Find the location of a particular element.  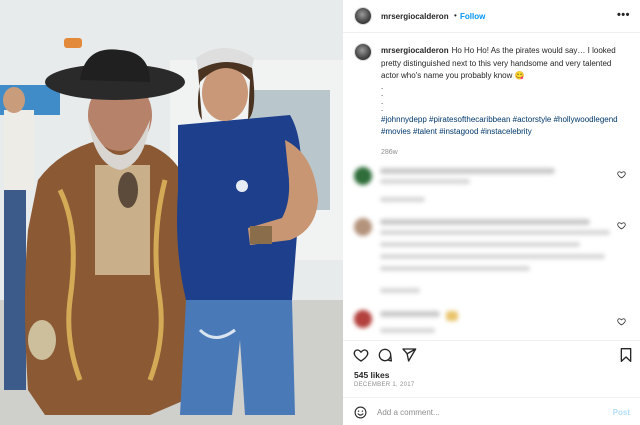

likes-count: 545 likes is located at coordinates (371, 375).